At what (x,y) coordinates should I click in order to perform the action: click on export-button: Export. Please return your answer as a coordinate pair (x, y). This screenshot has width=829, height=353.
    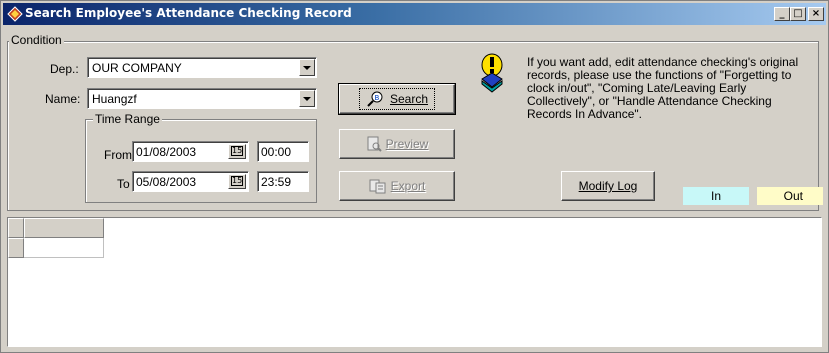
    Looking at the image, I should click on (397, 186).